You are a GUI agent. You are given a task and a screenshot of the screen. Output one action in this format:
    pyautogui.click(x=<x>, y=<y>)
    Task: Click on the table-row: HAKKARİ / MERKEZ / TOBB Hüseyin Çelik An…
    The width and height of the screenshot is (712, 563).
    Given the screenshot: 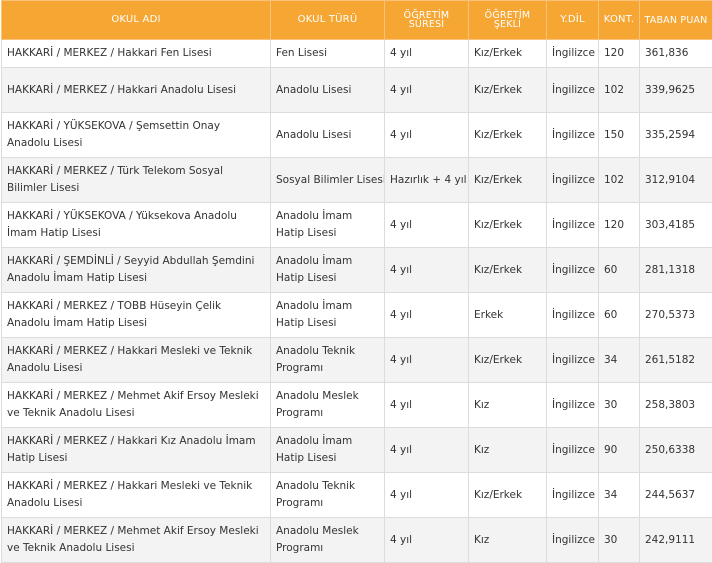 What is the action you would take?
    pyautogui.click(x=357, y=315)
    